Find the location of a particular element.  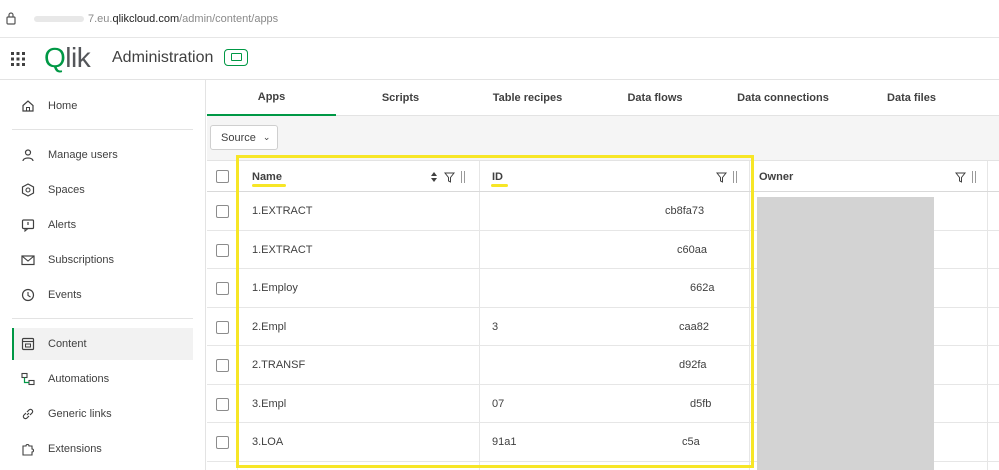

tab-data-files: Data files is located at coordinates (911, 98).